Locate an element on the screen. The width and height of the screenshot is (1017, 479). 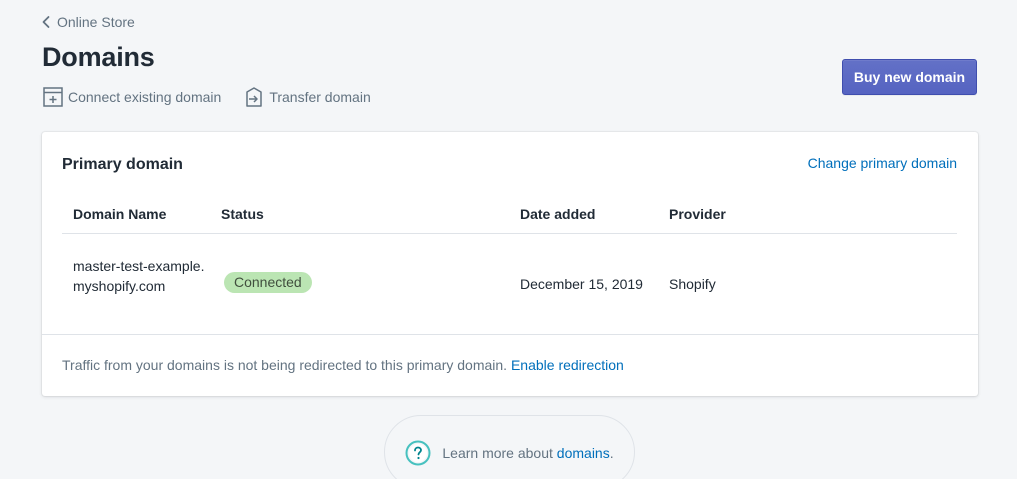
help-text: Learn more about domains. is located at coordinates (527, 453).